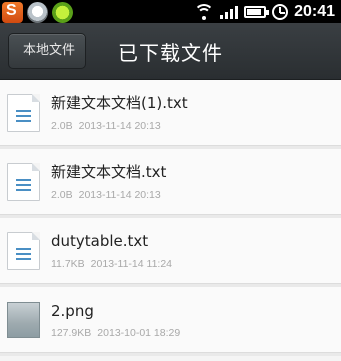 This screenshot has width=341, height=361. I want to click on divider, so click(170, 354).